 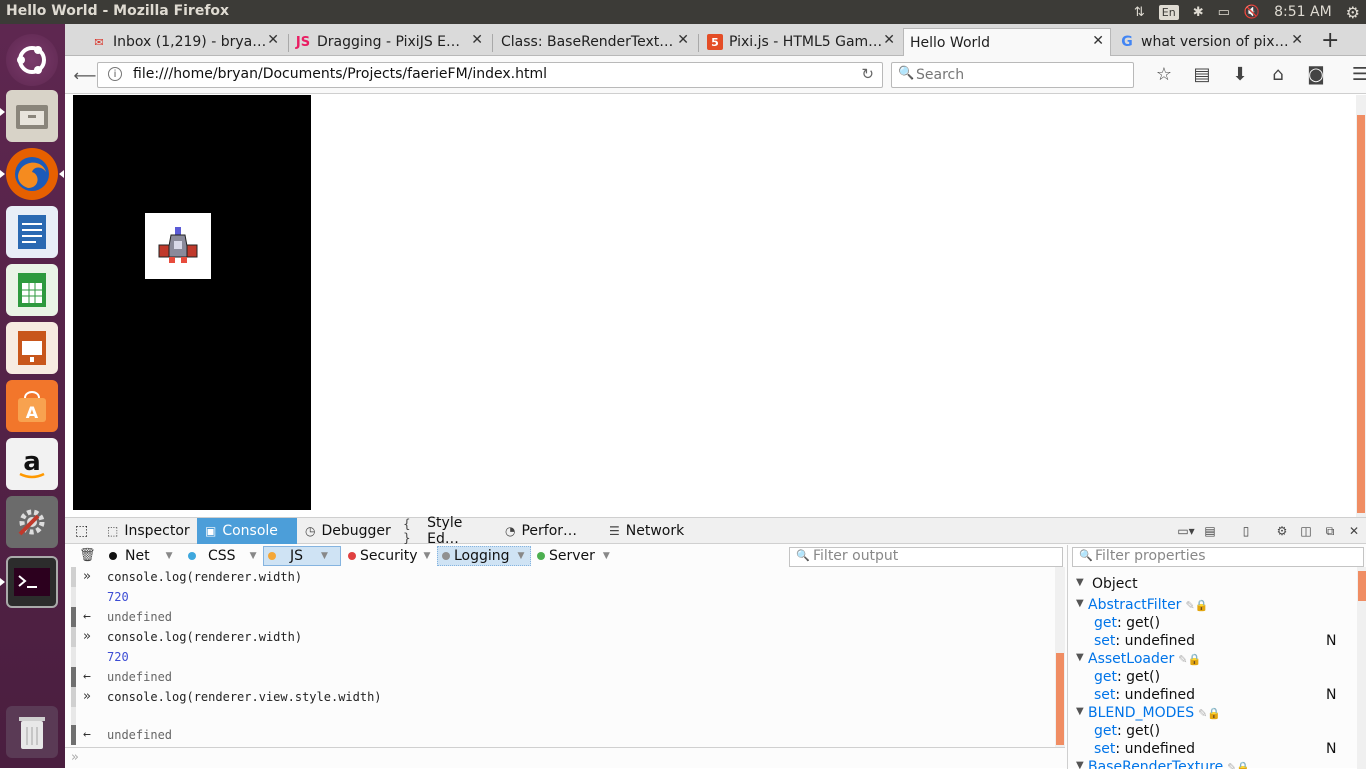 I want to click on console-scrollbar, so click(x=1060, y=657).